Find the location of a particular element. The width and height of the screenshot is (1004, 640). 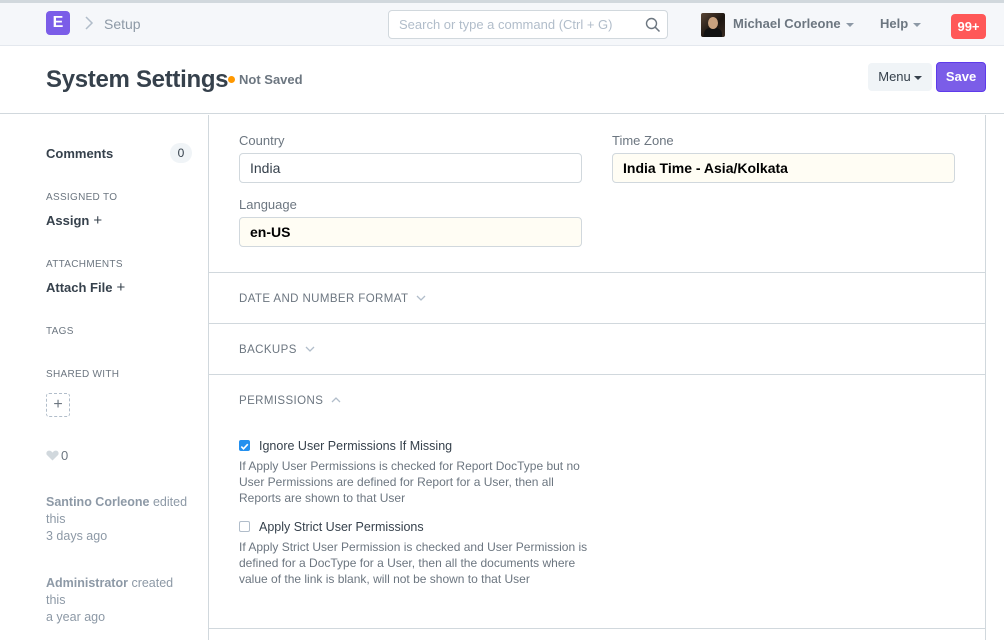

activity-user: Administrator is located at coordinates (87, 583).